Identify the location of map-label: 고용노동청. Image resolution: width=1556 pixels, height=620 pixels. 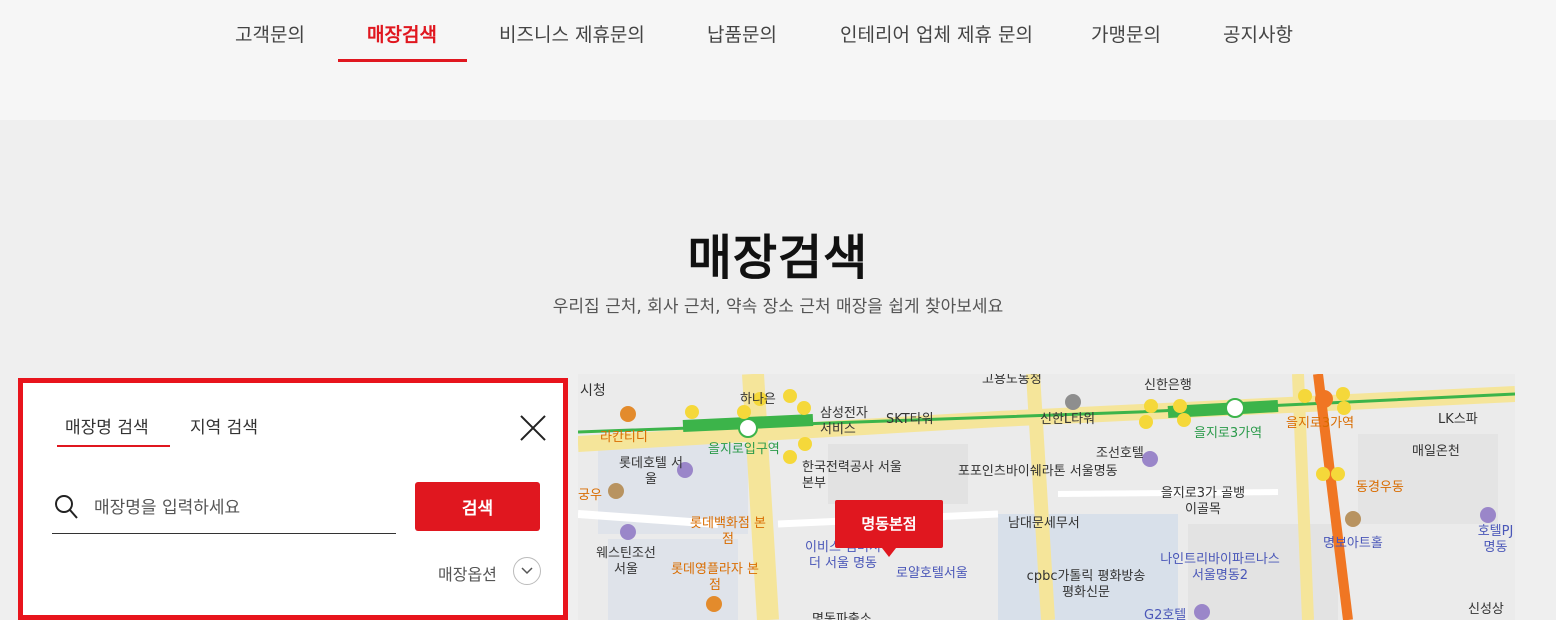
(1012, 380).